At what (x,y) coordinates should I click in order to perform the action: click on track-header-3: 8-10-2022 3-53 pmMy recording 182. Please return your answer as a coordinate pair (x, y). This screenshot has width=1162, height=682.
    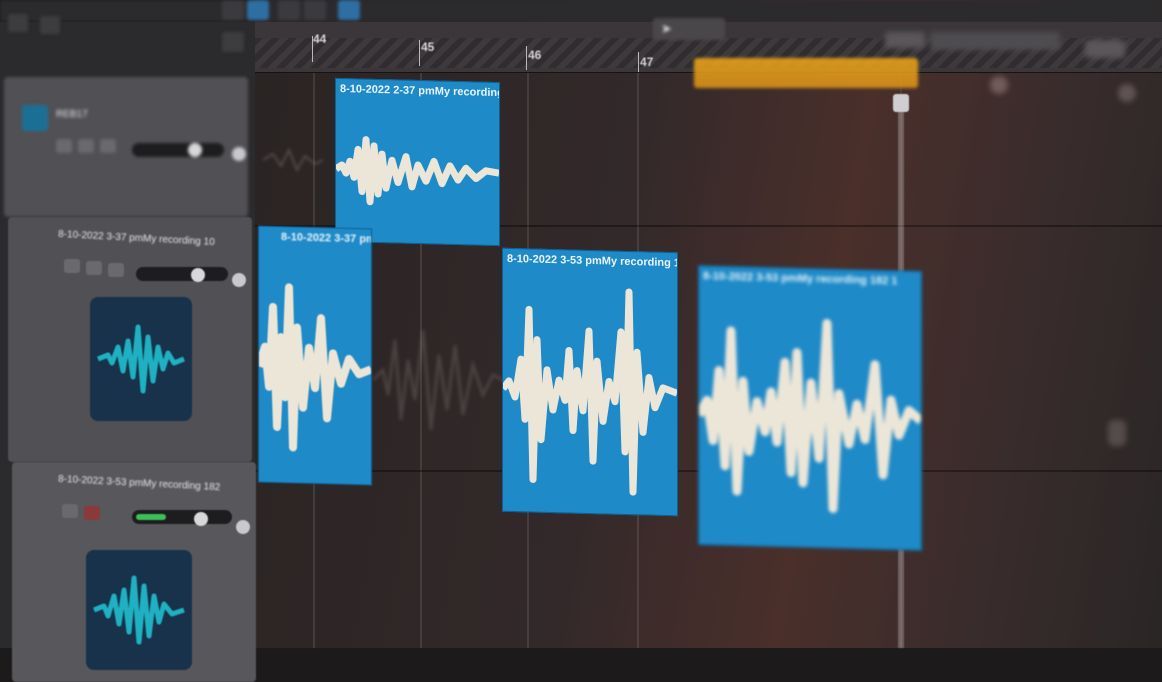
    Looking at the image, I should click on (134, 572).